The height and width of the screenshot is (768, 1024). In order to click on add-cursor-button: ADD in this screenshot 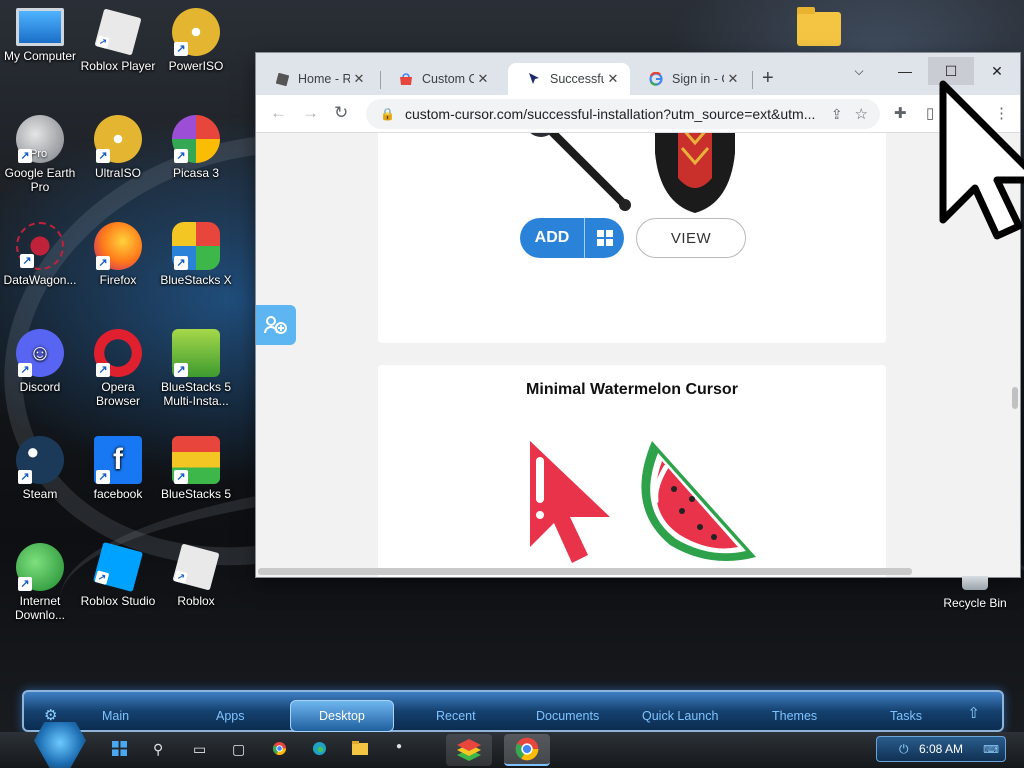, I will do `click(572, 238)`.